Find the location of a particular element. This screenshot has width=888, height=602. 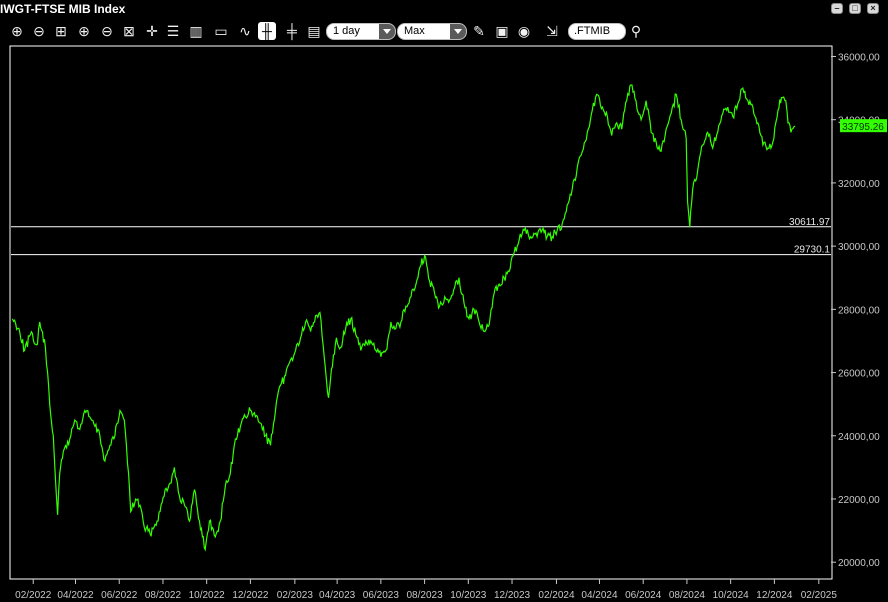

minimize-button: – is located at coordinates (837, 8).